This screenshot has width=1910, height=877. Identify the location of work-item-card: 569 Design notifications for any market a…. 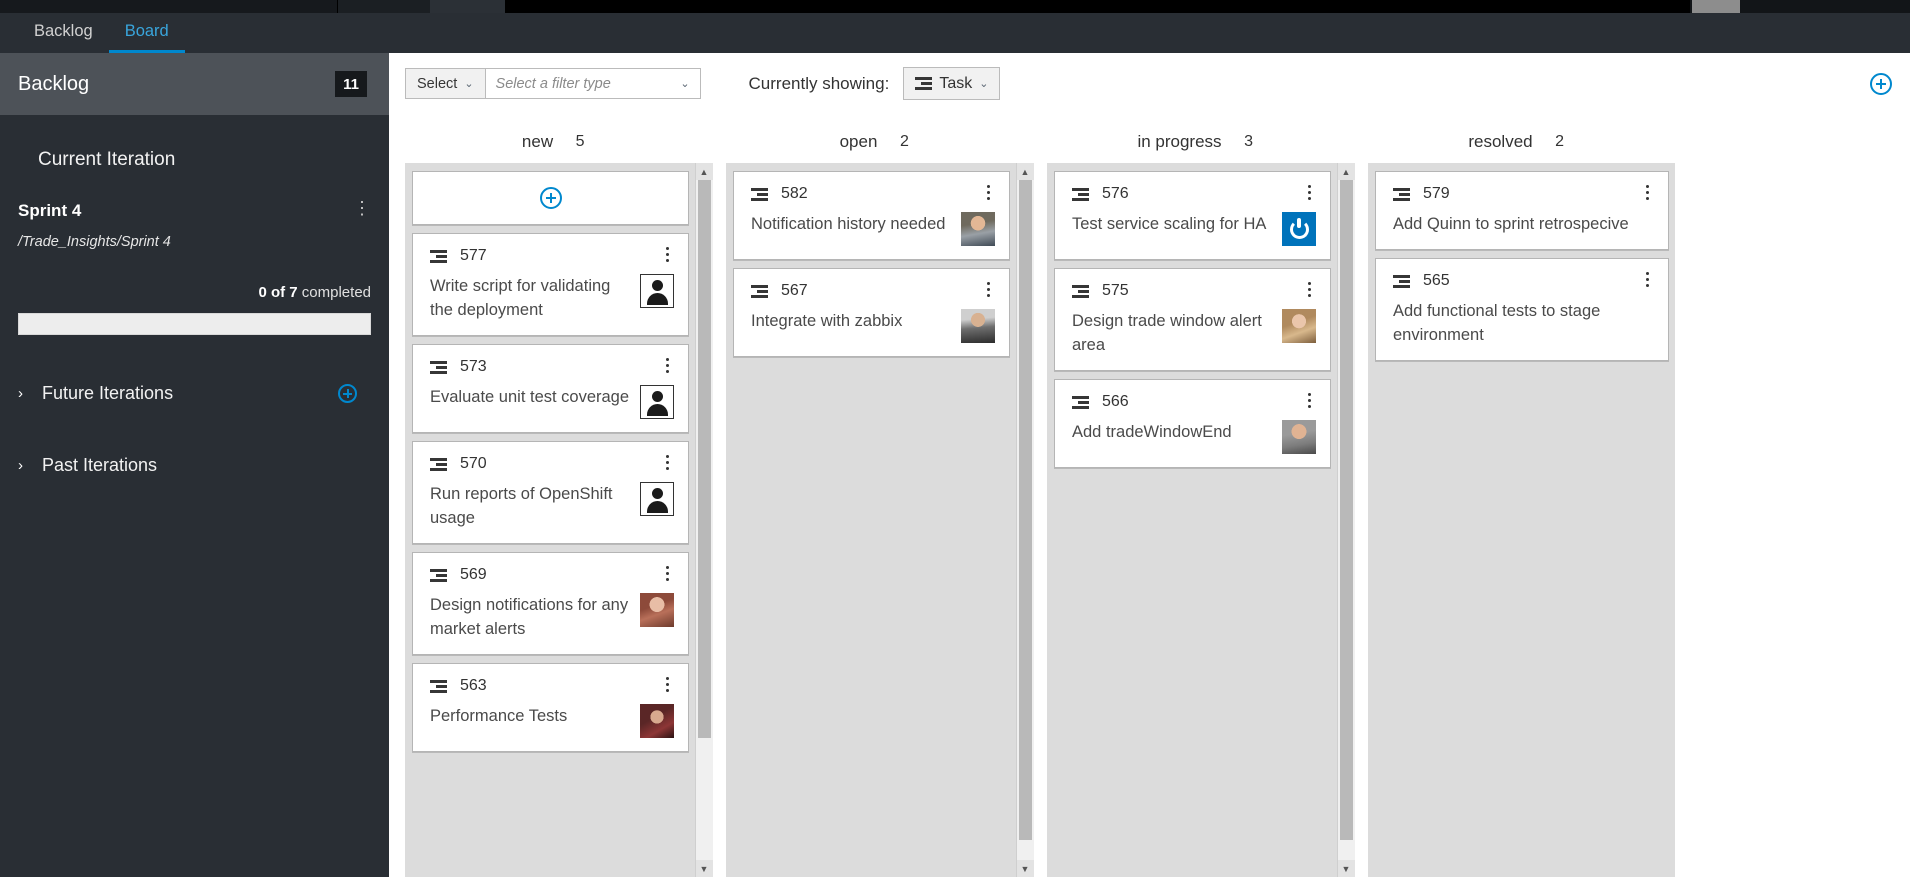
(550, 603).